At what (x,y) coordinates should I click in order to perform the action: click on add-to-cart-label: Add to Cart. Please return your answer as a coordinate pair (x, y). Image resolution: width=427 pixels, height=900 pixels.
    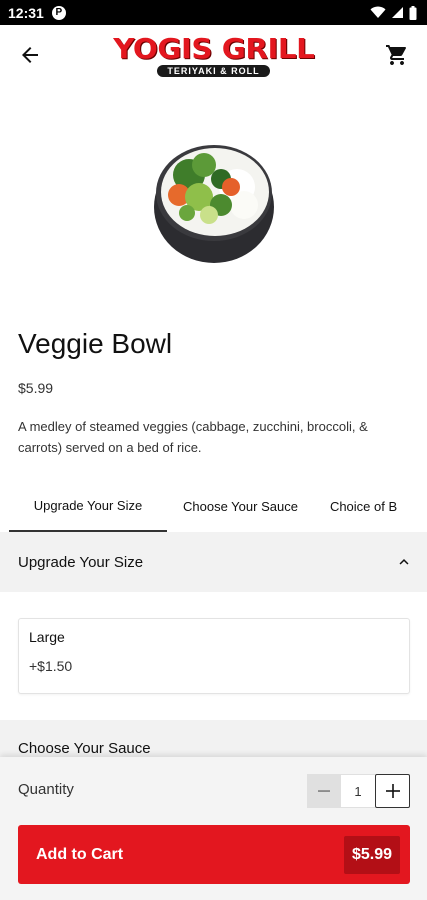
    Looking at the image, I should click on (80, 854).